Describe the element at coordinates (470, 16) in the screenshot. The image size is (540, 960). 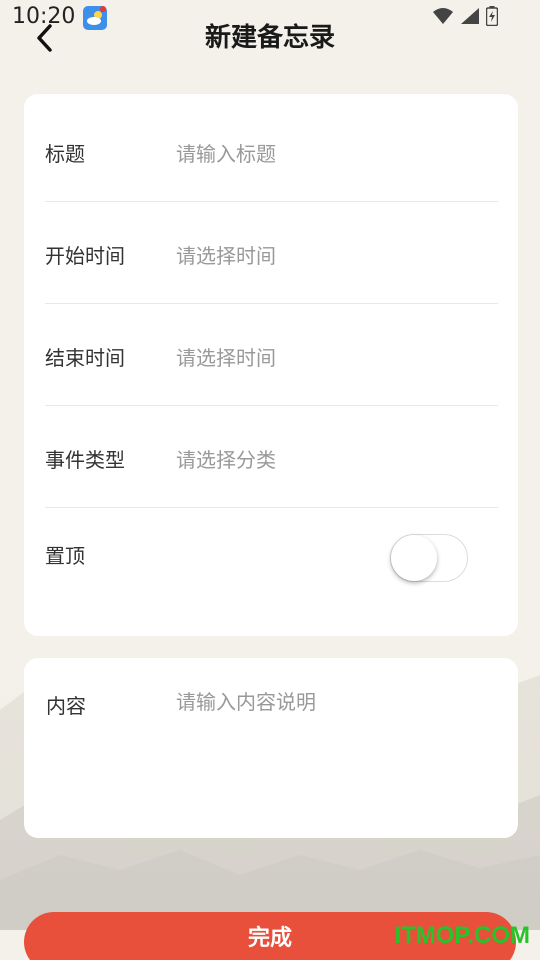
I see `signal-icon` at that location.